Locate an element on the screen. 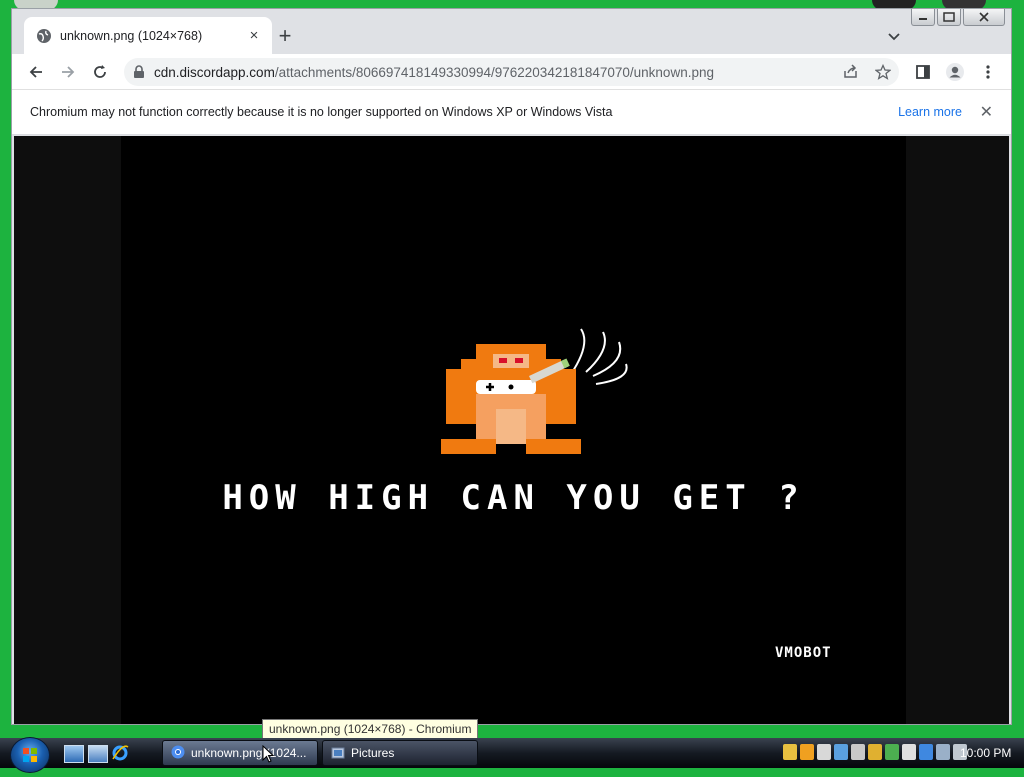  folder-icon is located at coordinates (338, 753).